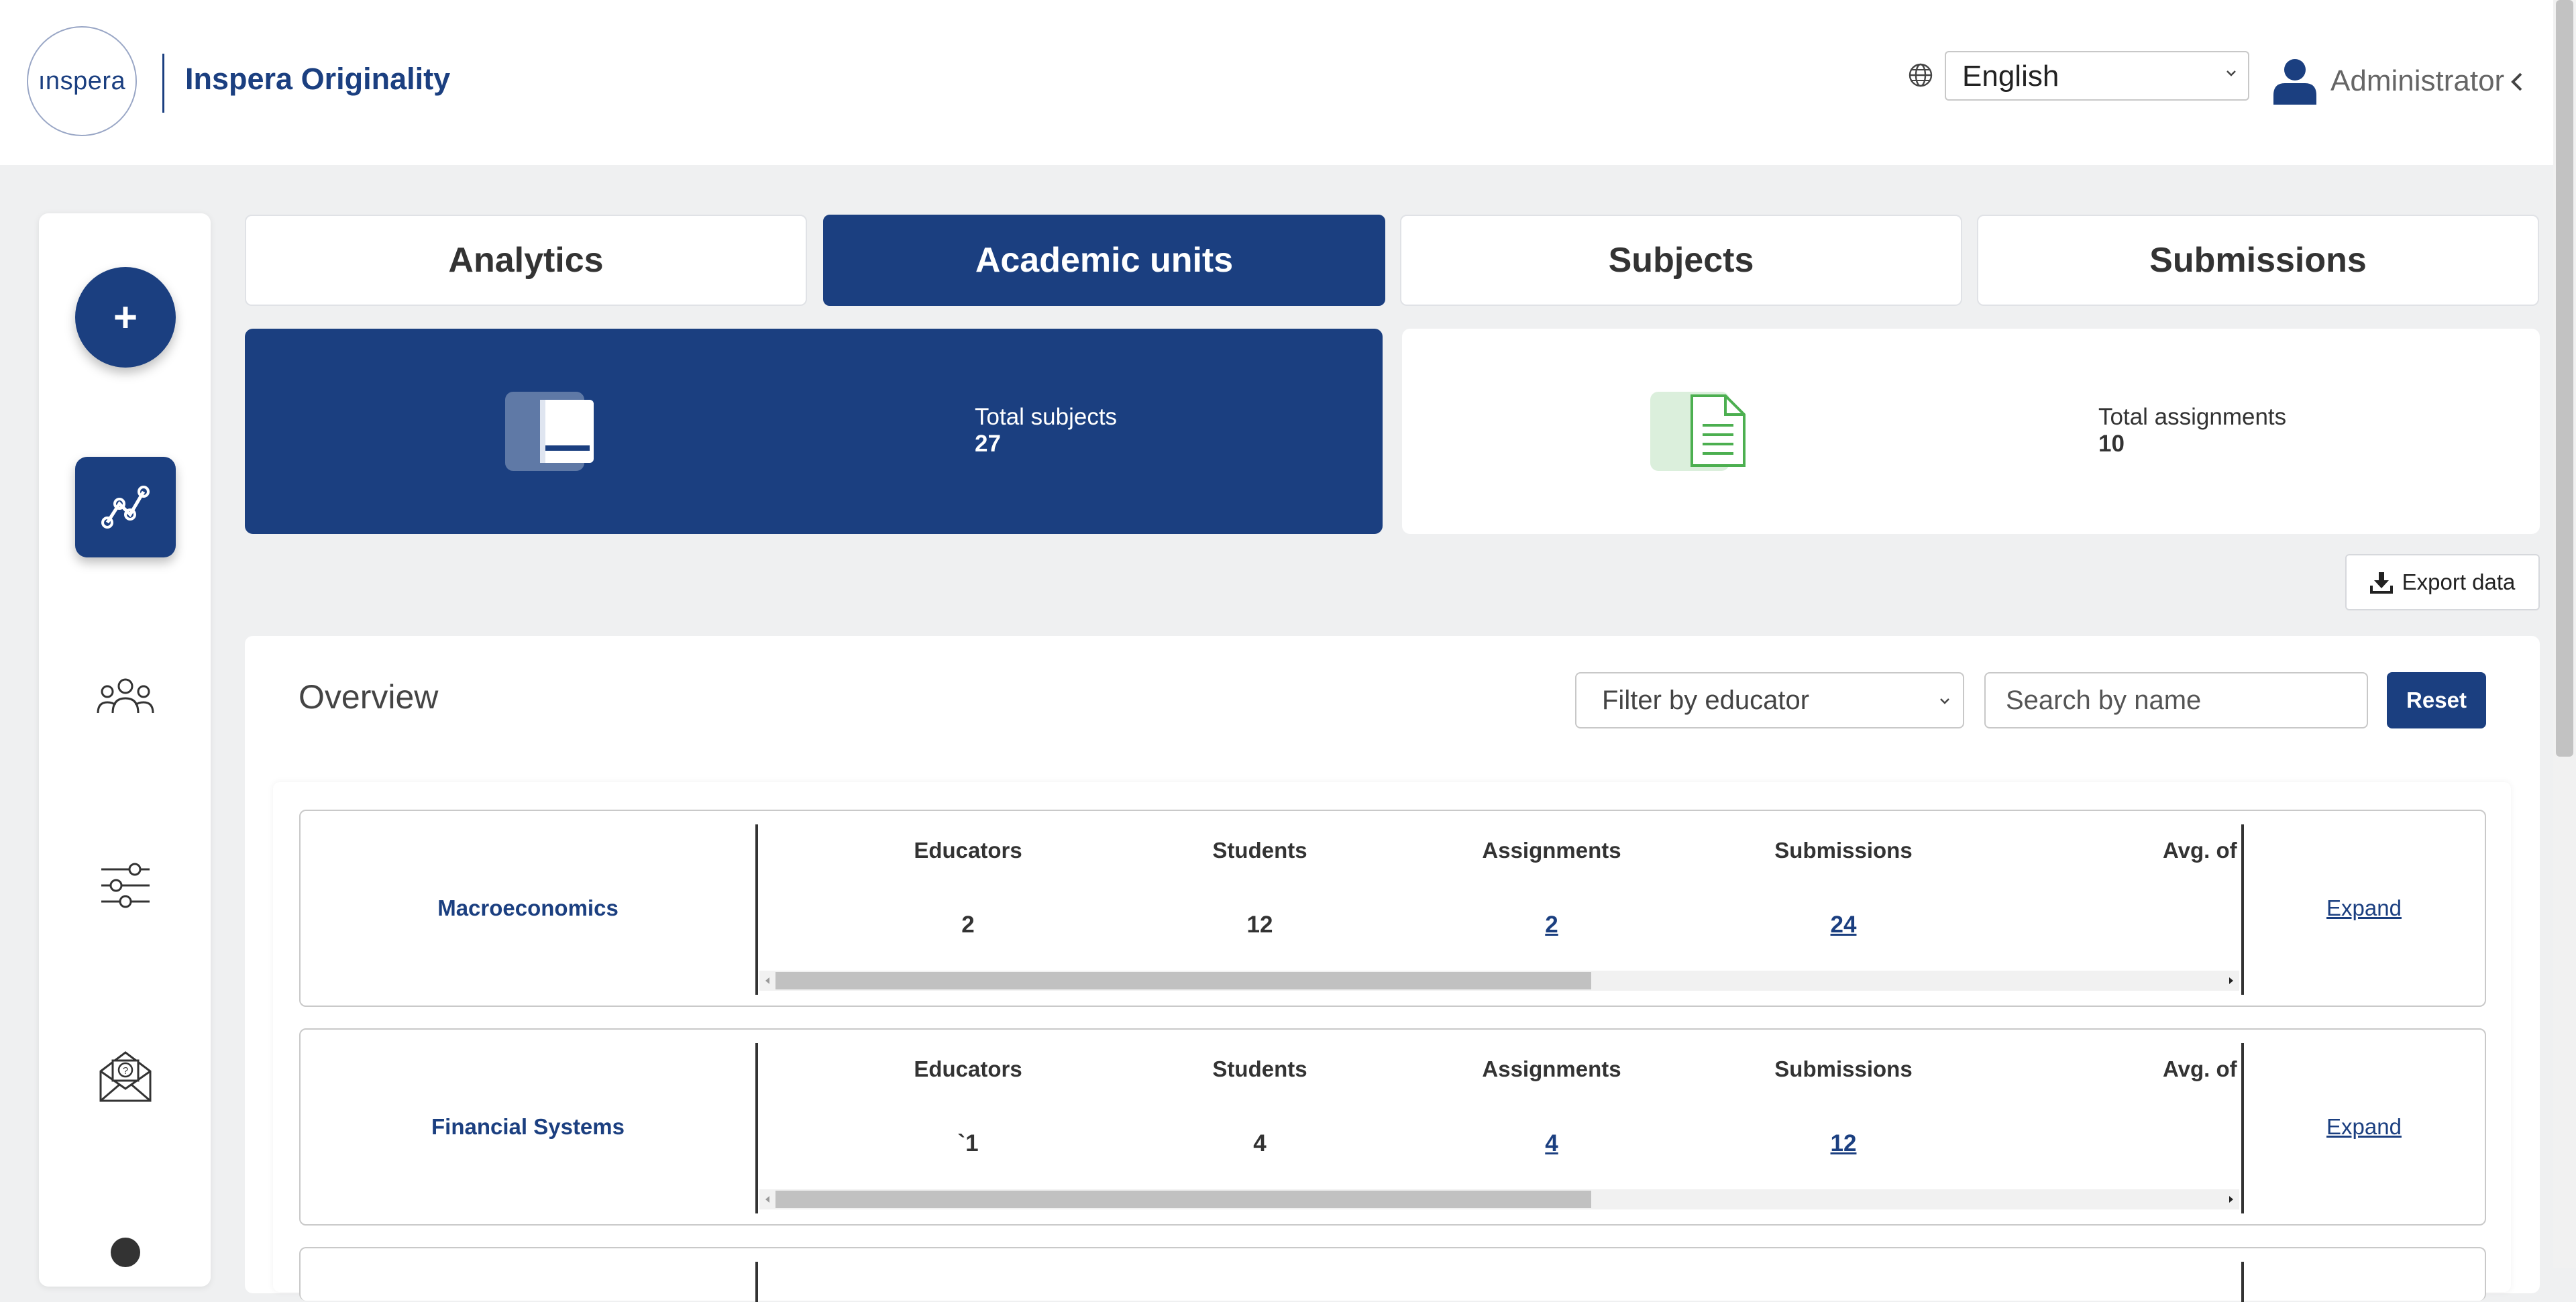 Image resolution: width=2576 pixels, height=1302 pixels. Describe the element at coordinates (1046, 417) in the screenshot. I see `stat-label: Total subjects` at that location.